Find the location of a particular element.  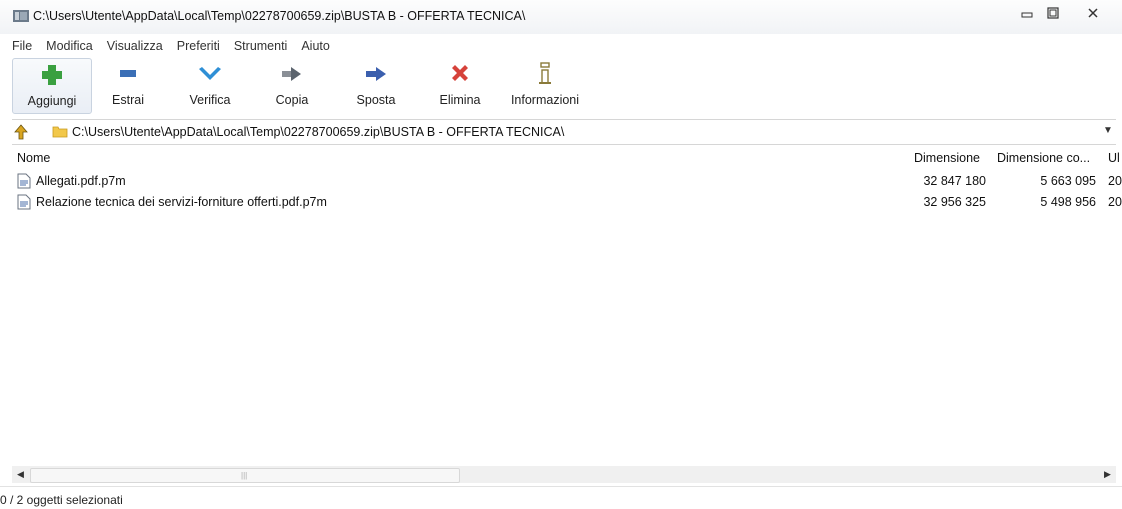

close-icon is located at coordinates (1093, 13).